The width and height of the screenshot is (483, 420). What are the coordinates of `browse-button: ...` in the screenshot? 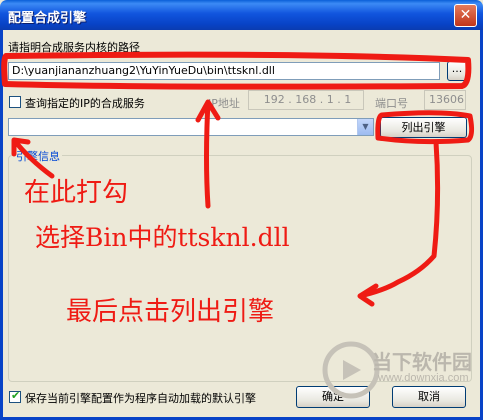 It's located at (457, 71).